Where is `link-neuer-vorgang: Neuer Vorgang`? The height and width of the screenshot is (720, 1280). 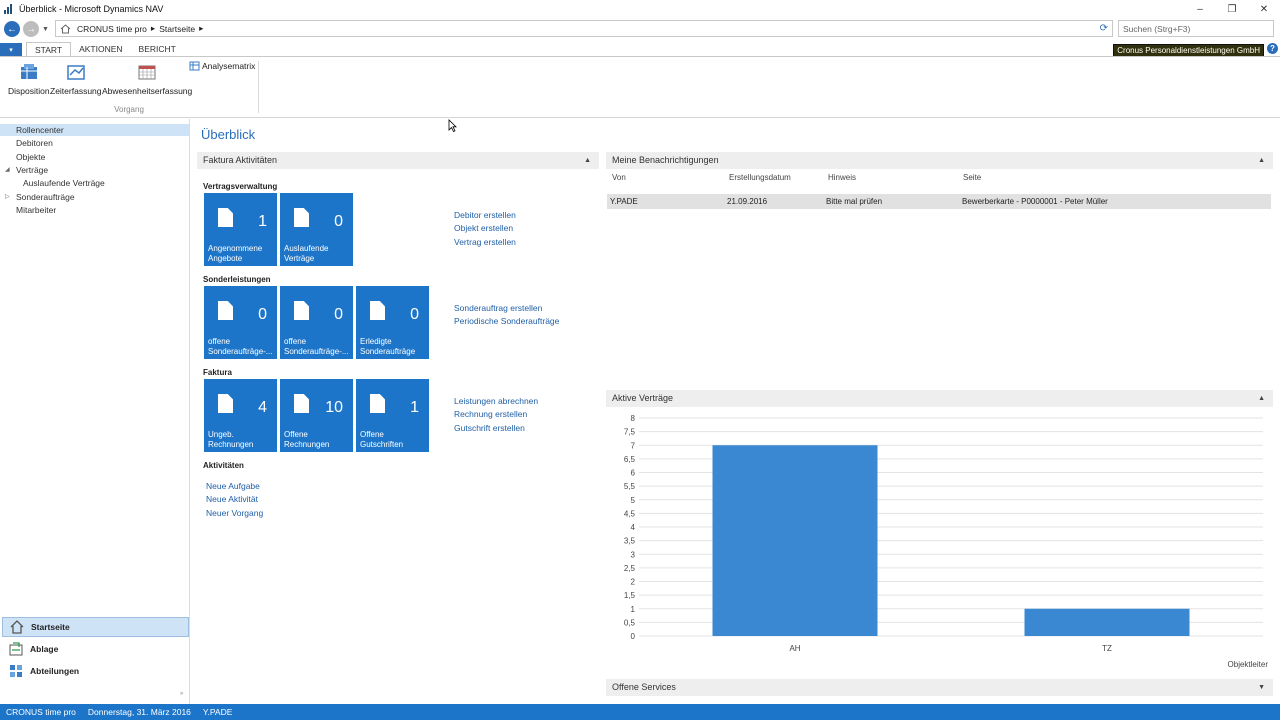 link-neuer-vorgang: Neuer Vorgang is located at coordinates (234, 513).